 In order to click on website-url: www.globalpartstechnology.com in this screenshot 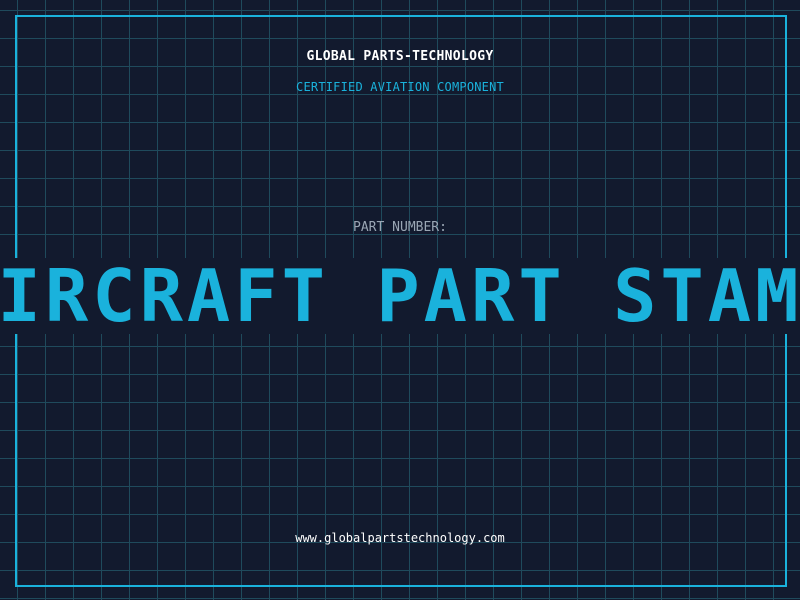, I will do `click(400, 538)`.